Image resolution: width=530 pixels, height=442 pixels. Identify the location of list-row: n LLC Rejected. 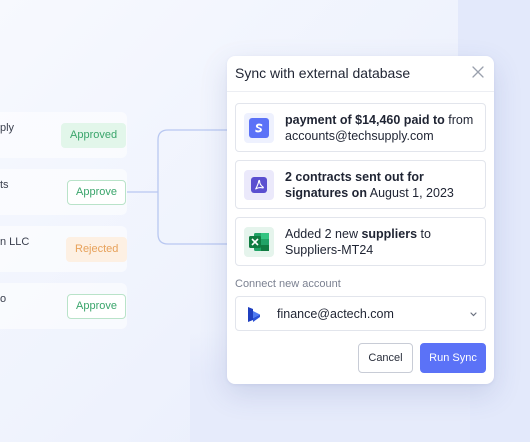
(64, 249).